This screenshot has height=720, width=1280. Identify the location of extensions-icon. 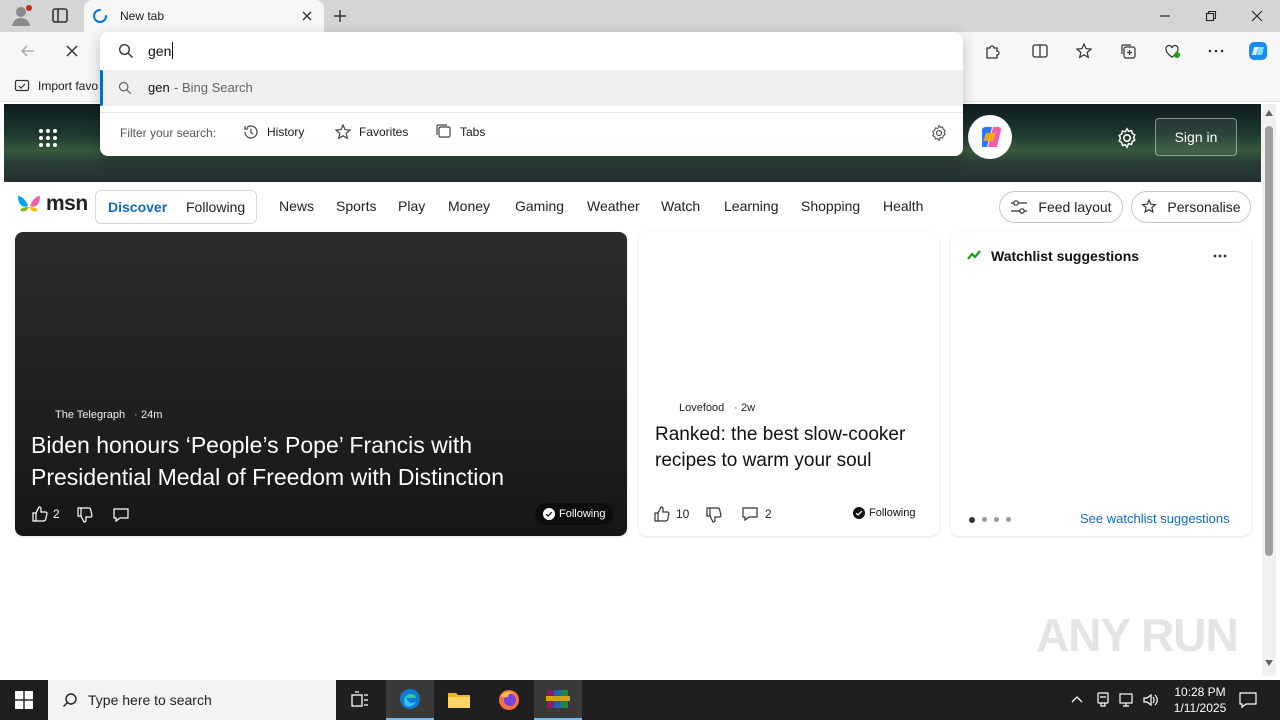
(992, 51).